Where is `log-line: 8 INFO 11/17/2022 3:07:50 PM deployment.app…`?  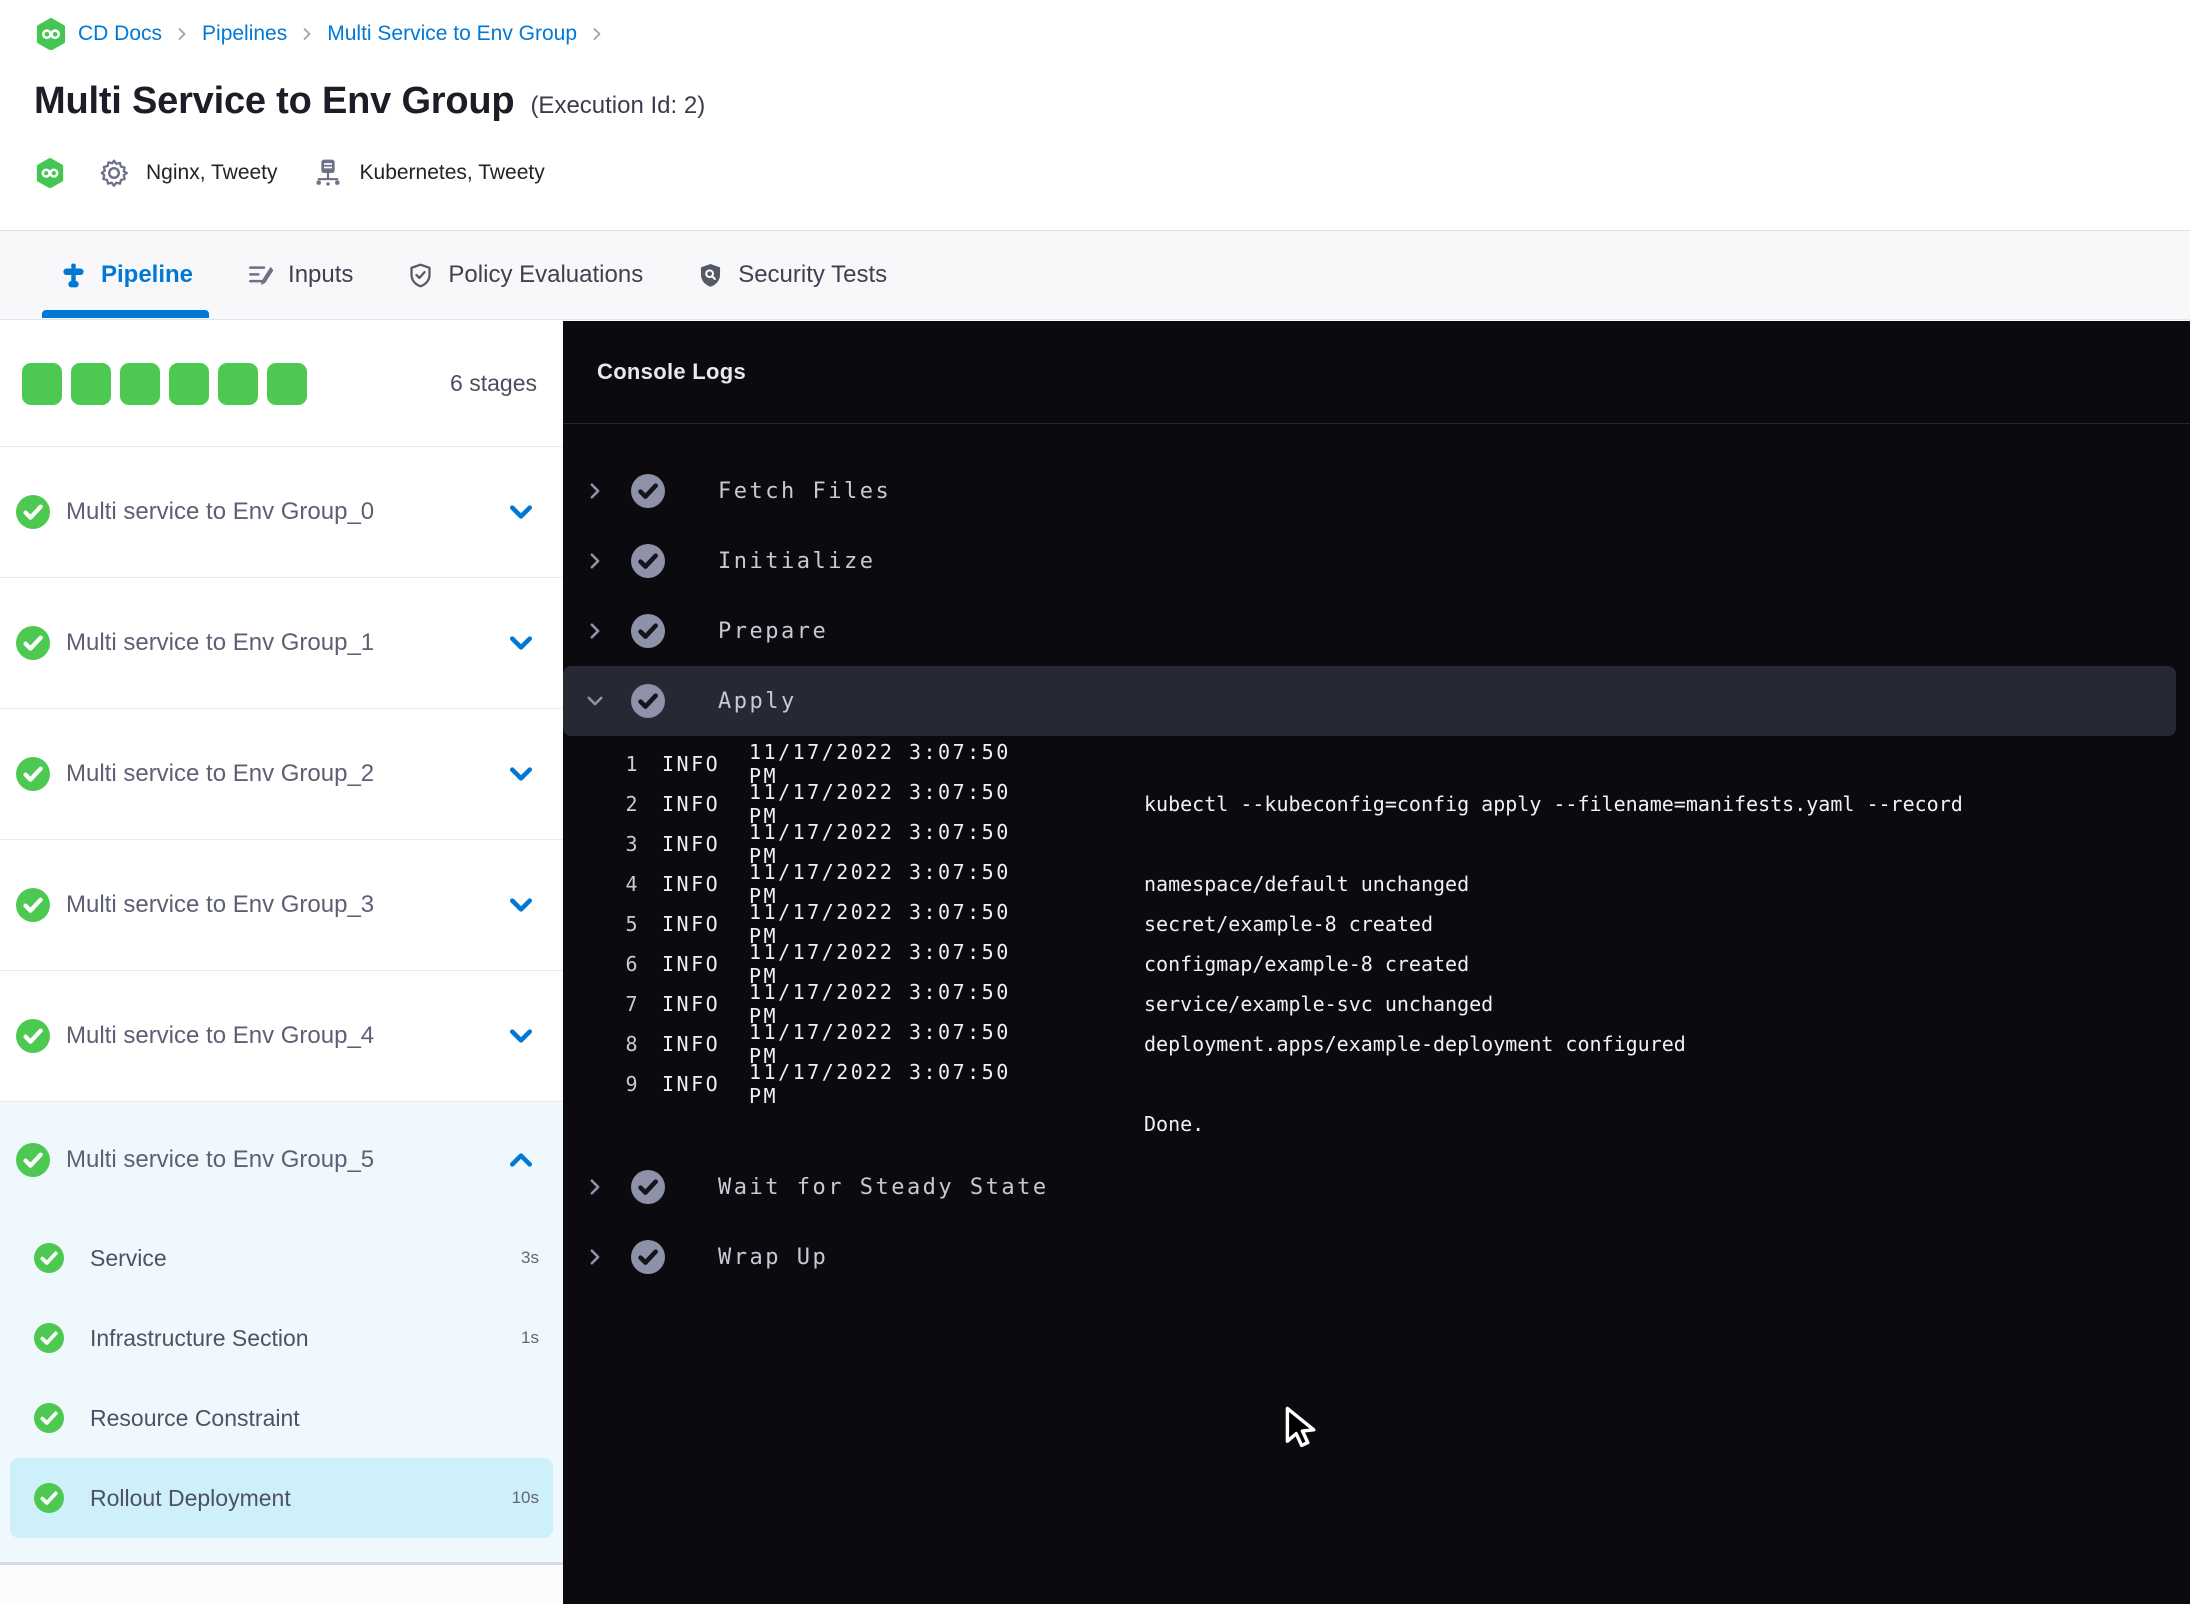
log-line: 8 INFO 11/17/2022 3:07:50 PM deployment.app… is located at coordinates (1376, 1044).